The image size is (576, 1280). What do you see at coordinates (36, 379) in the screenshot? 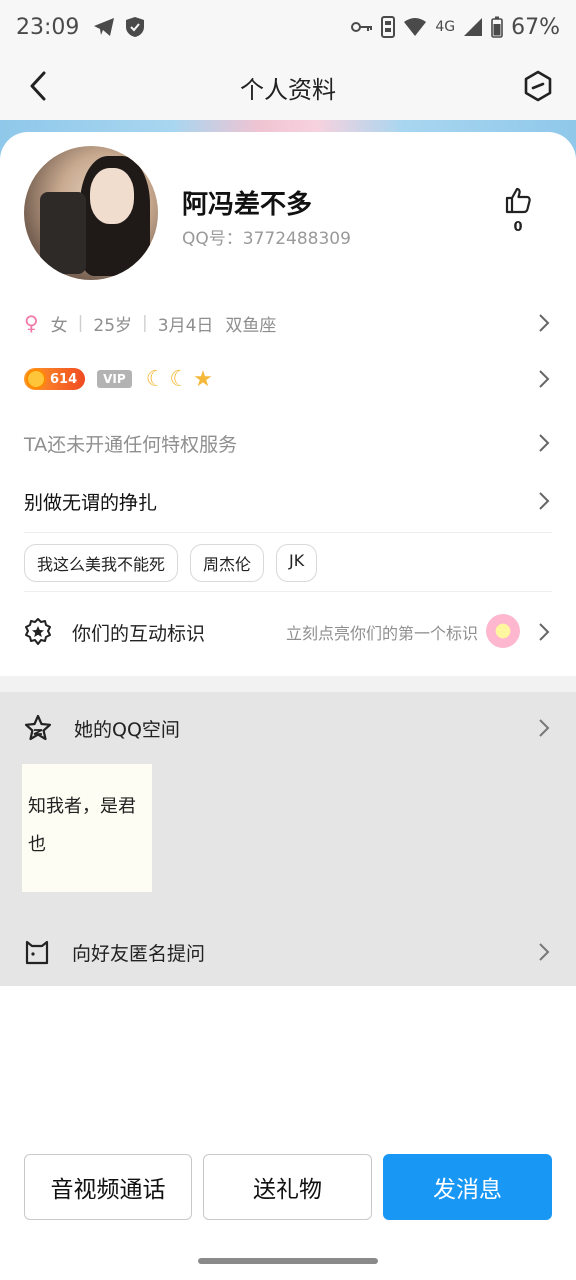
I see `coin-icon` at bounding box center [36, 379].